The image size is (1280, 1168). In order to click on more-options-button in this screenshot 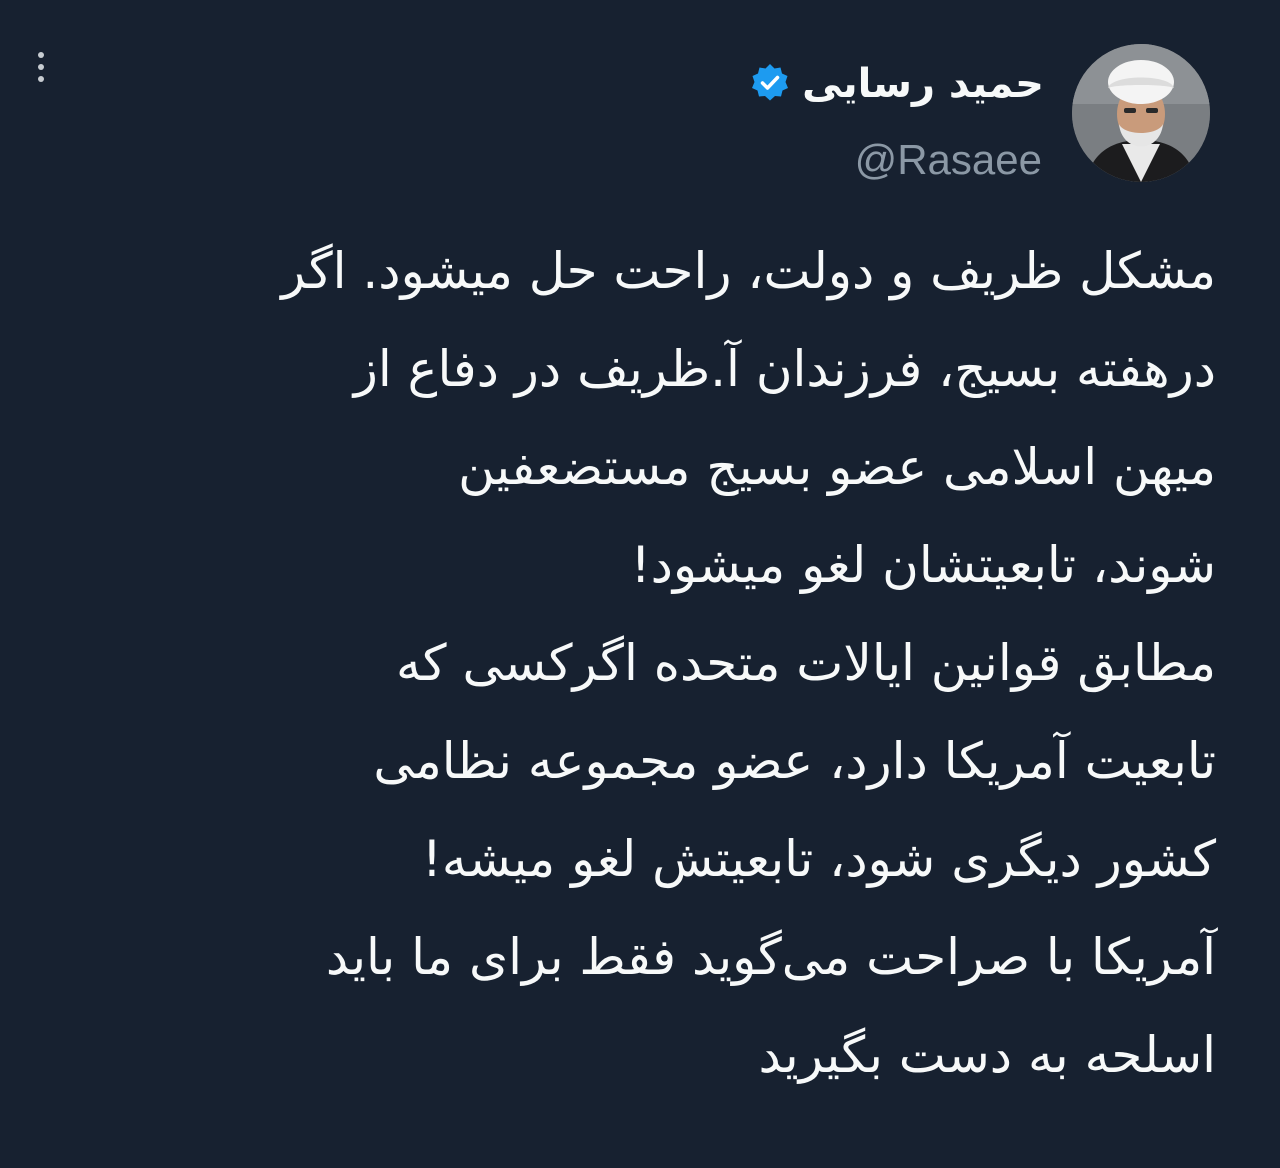, I will do `click(41, 67)`.